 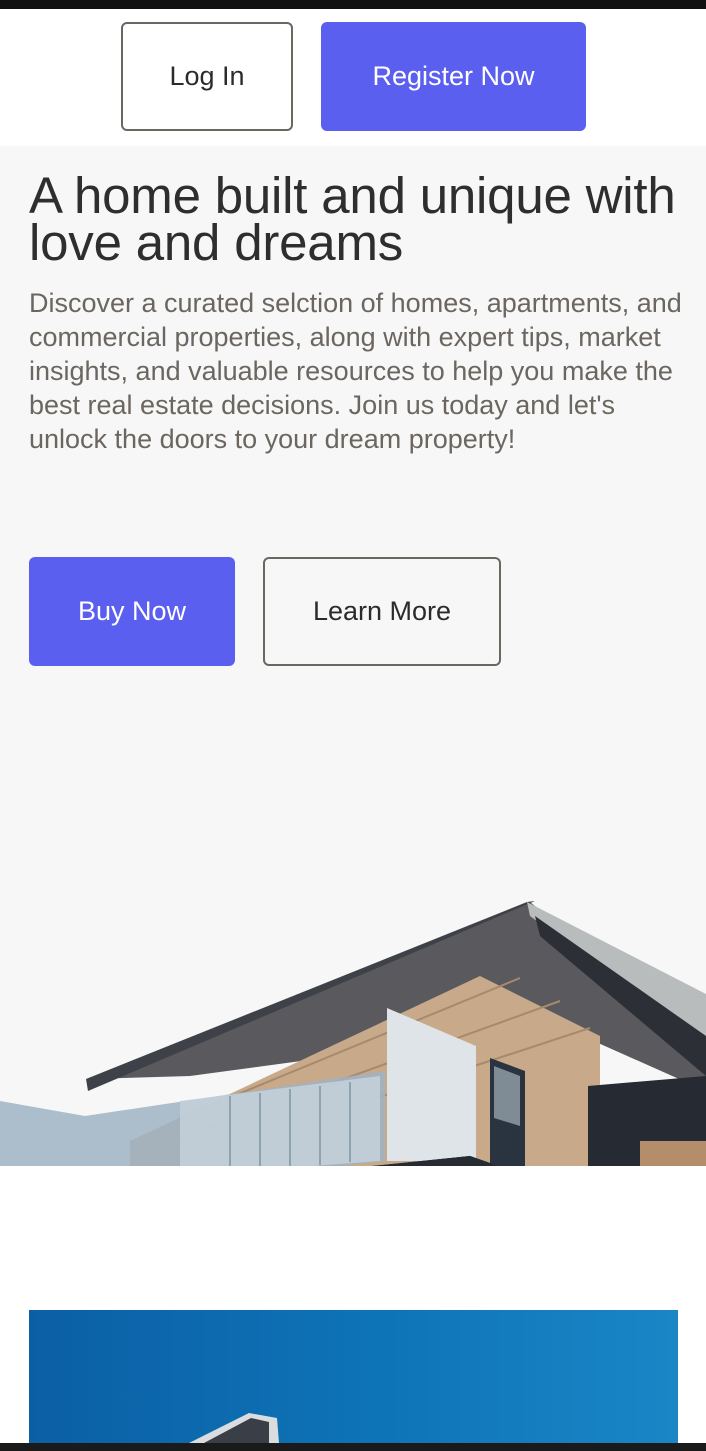 What do you see at coordinates (207, 76) in the screenshot?
I see `login-button: Log In` at bounding box center [207, 76].